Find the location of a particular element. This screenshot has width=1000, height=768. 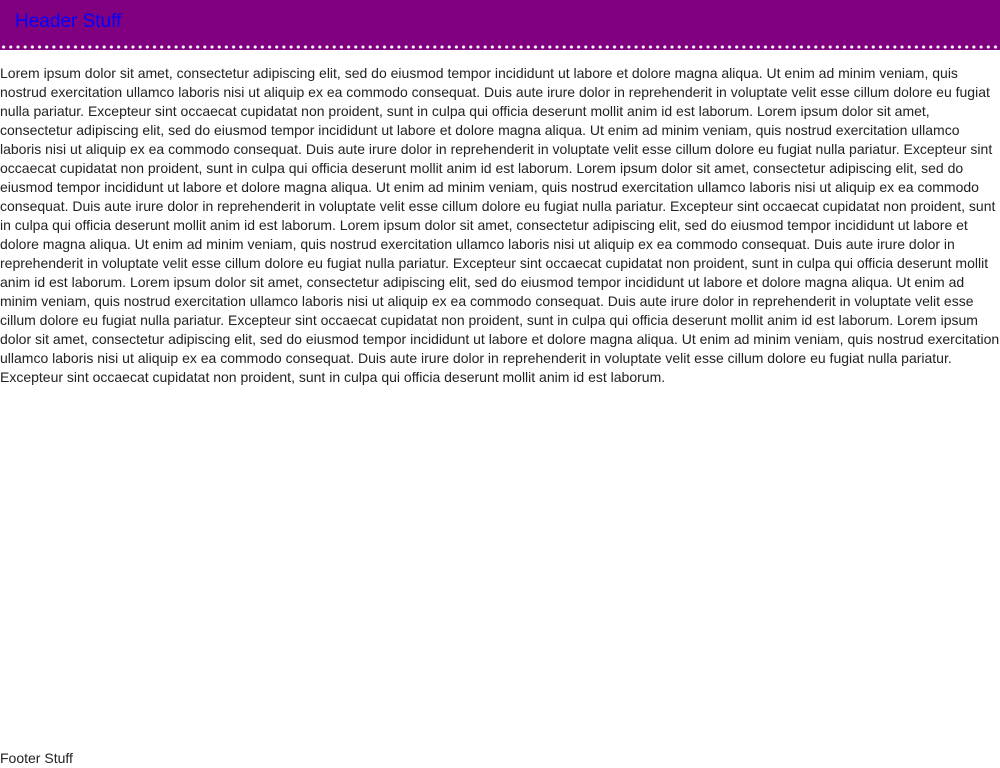

page-header: Header Stuff is located at coordinates (500, 22).